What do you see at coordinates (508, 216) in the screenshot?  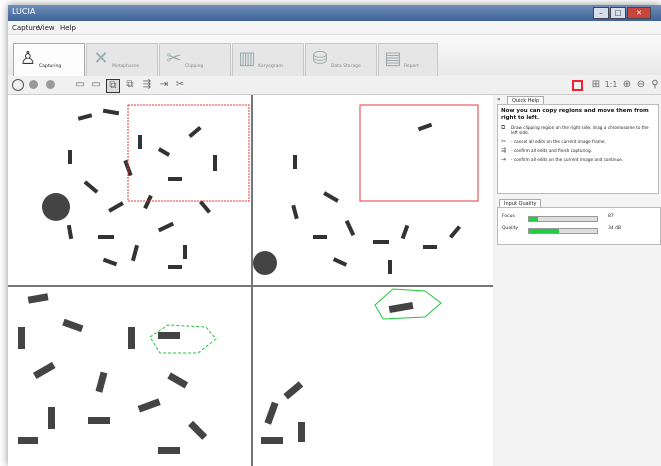 I see `focus-label: Focus` at bounding box center [508, 216].